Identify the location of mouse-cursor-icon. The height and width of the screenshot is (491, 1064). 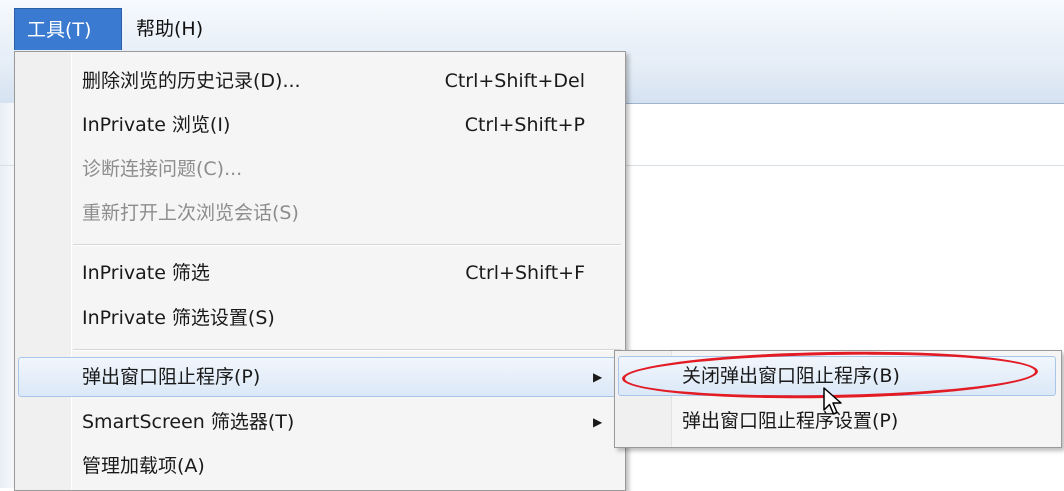
(832, 401).